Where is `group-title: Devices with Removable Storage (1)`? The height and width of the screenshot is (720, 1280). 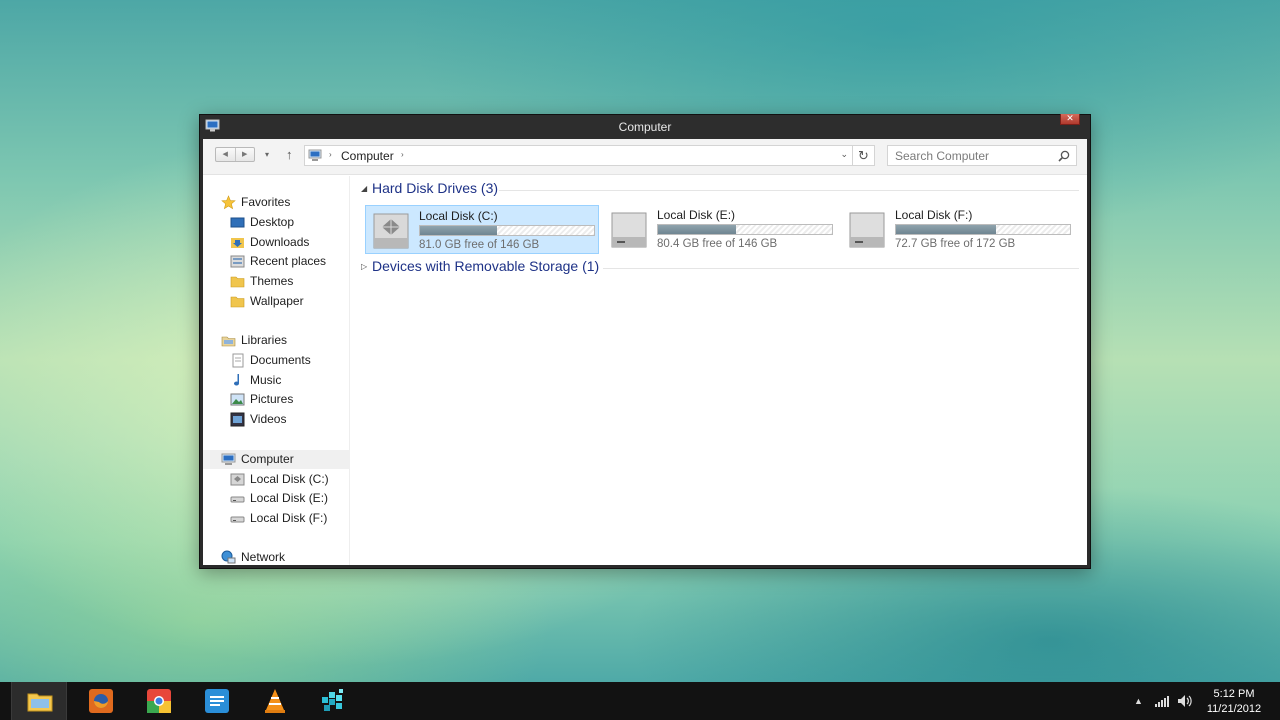
group-title: Devices with Removable Storage (1) is located at coordinates (486, 266).